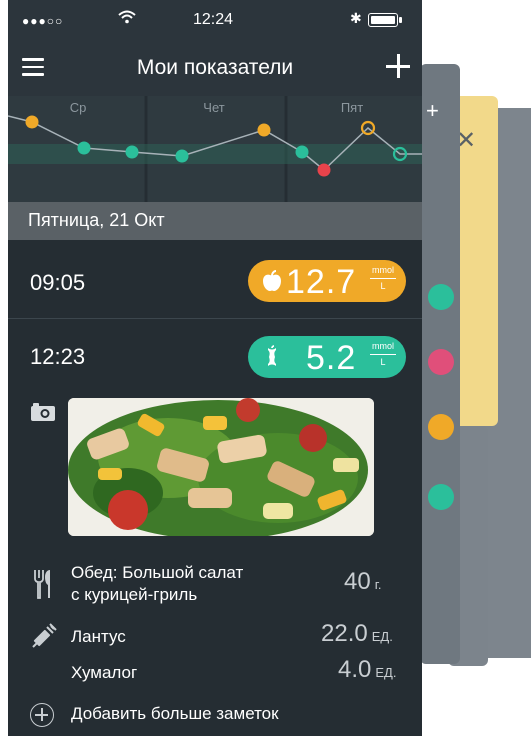  I want to click on ghost-circle-orange, so click(441, 427).